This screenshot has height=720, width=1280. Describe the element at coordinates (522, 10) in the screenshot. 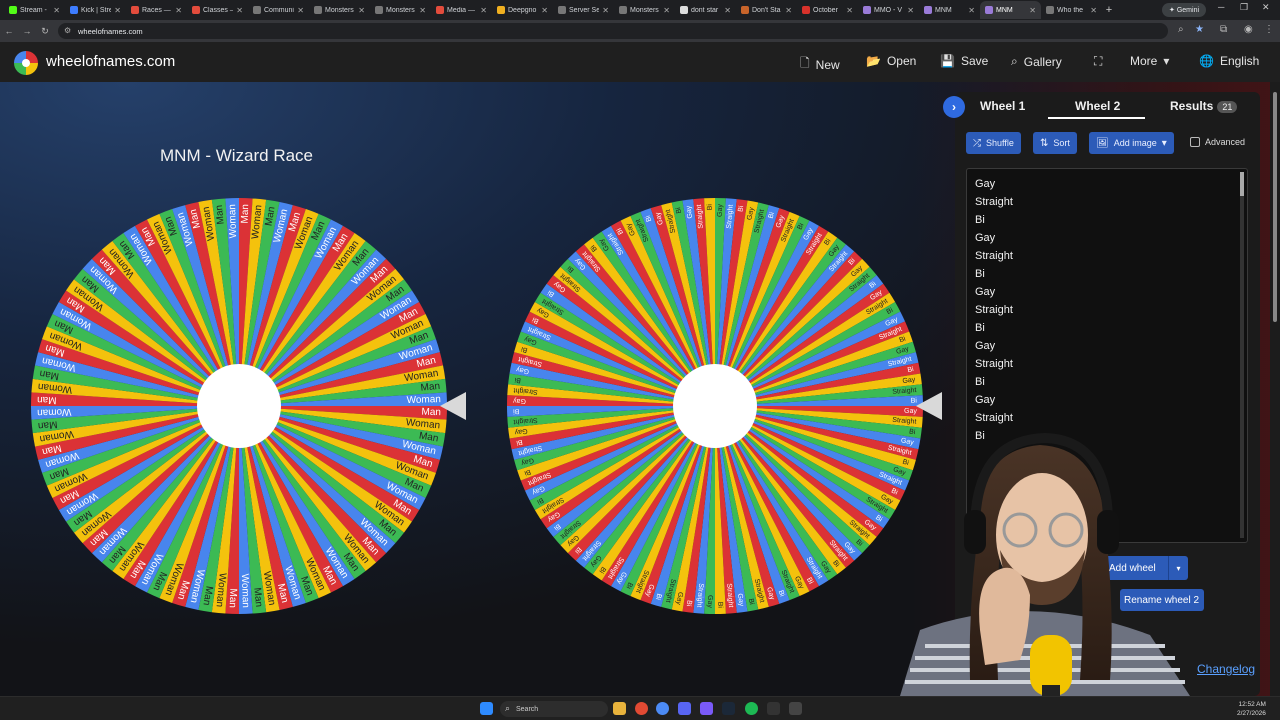

I see `browser-tab: Deepgno ✕` at that location.